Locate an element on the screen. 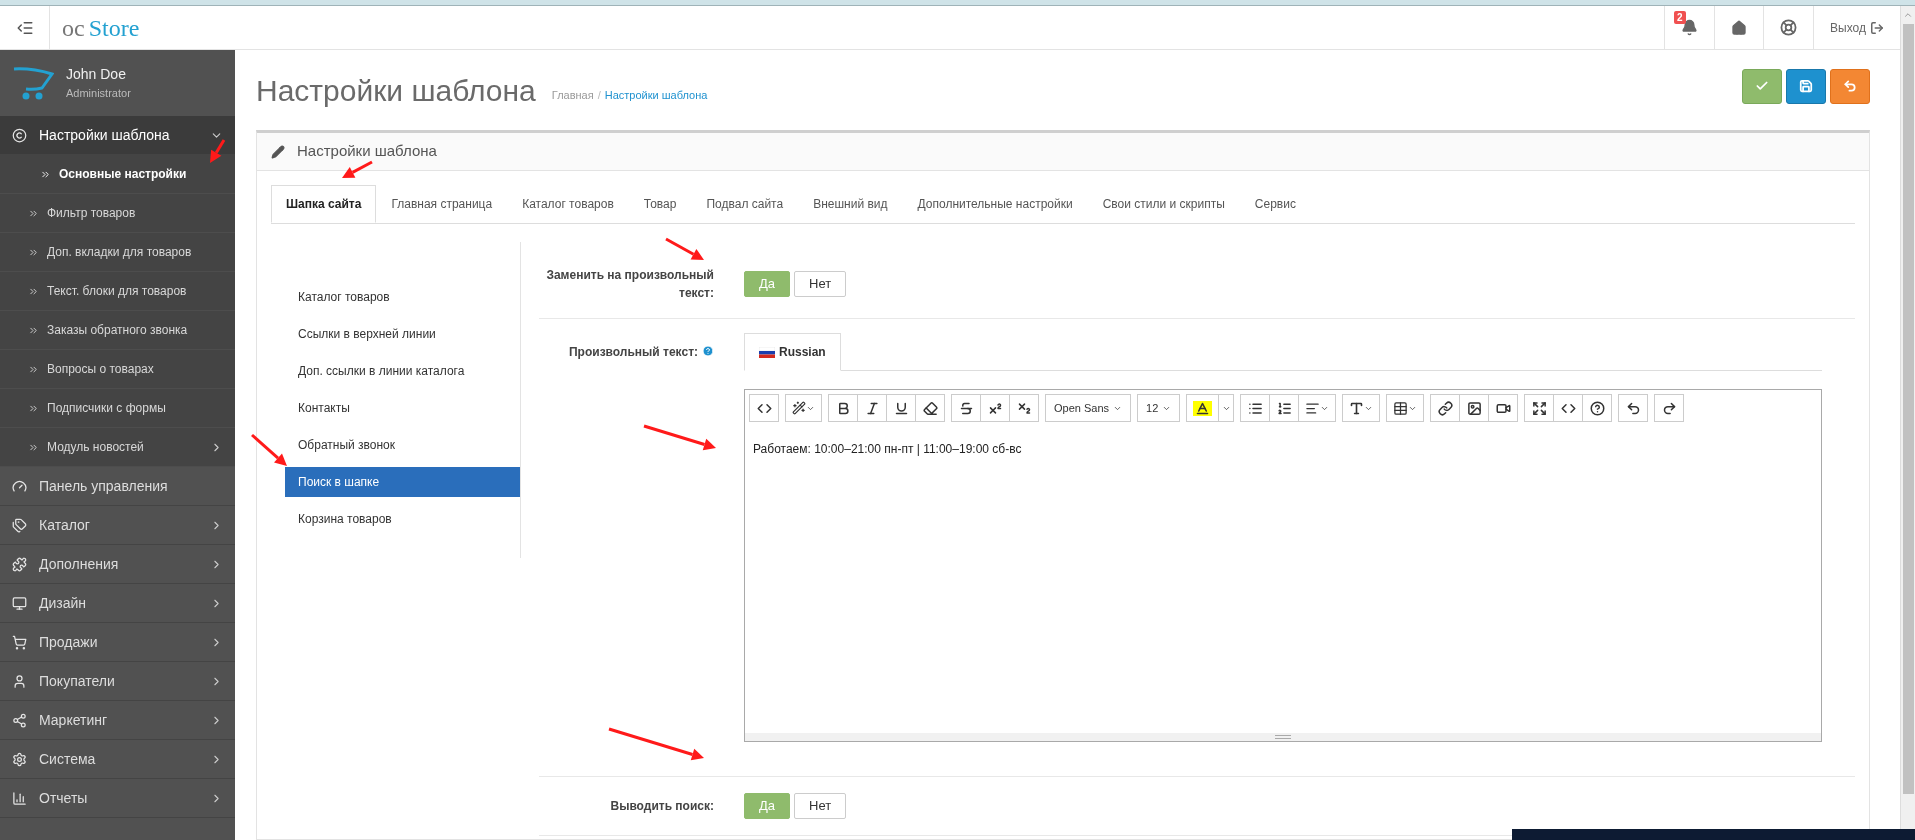  italic-button is located at coordinates (872, 408).